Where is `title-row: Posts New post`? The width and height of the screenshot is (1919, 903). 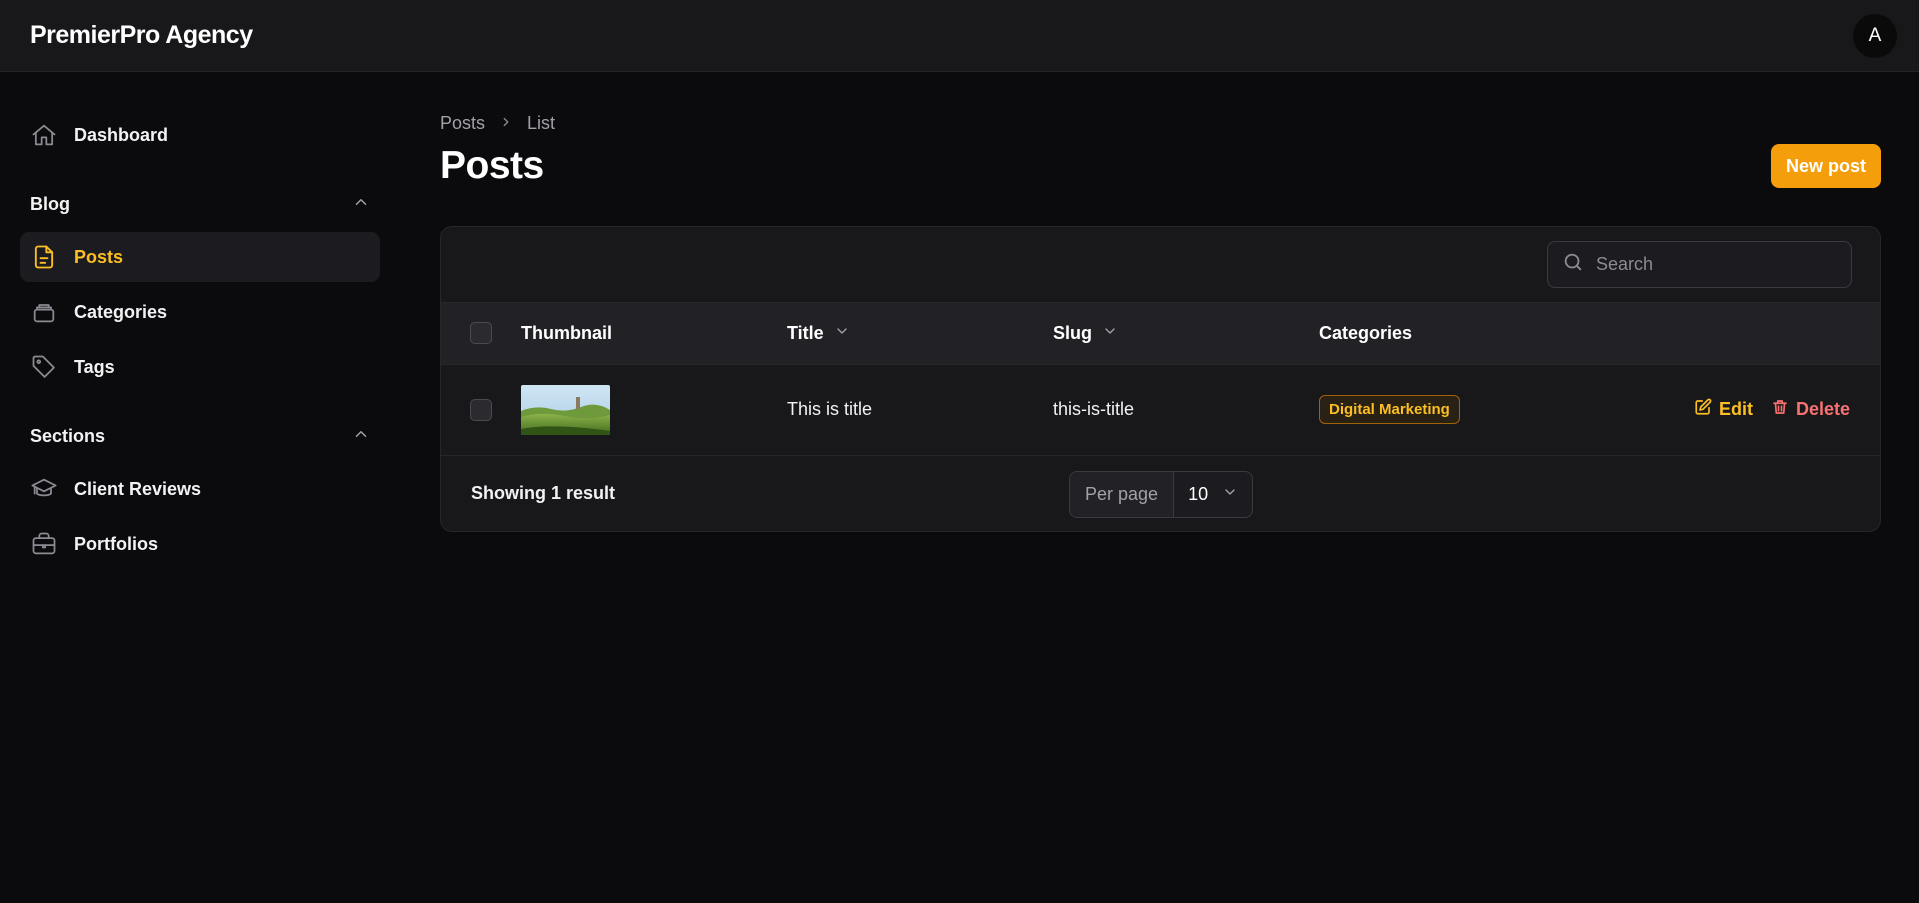
title-row: Posts New post is located at coordinates (1160, 166).